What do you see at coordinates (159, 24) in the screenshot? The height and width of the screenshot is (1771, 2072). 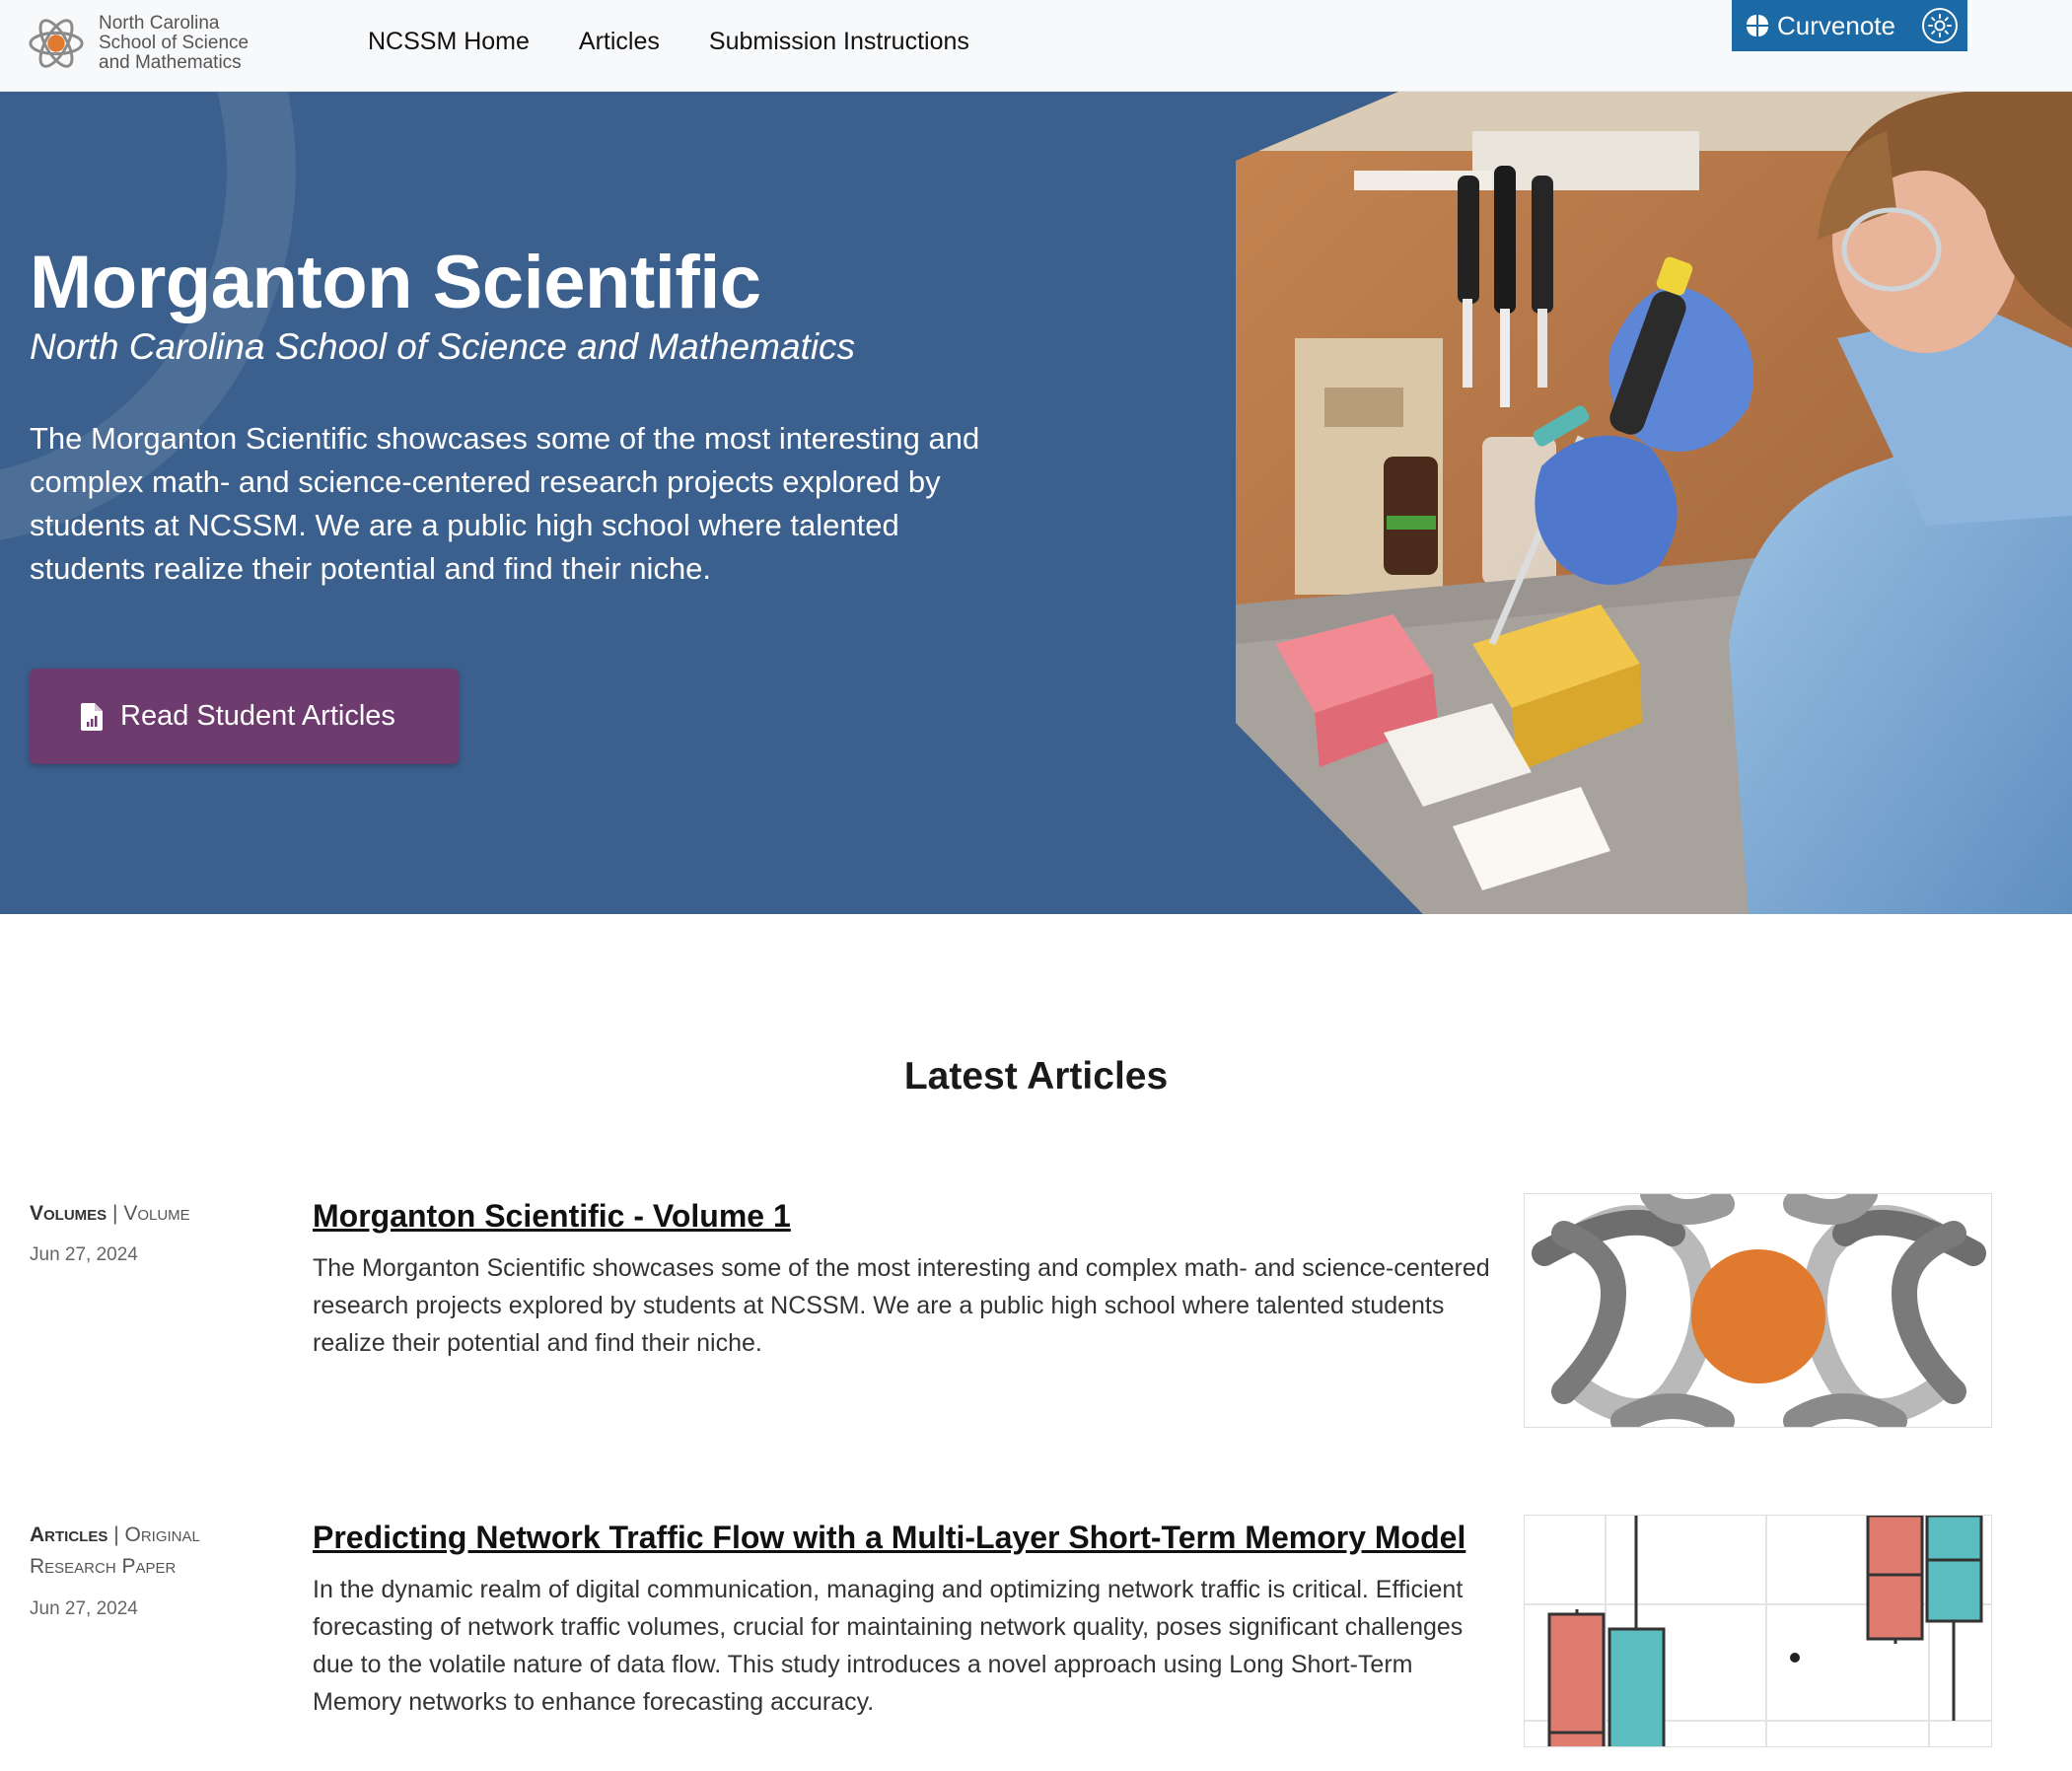 I see `brand-line-1: North Carolina` at bounding box center [159, 24].